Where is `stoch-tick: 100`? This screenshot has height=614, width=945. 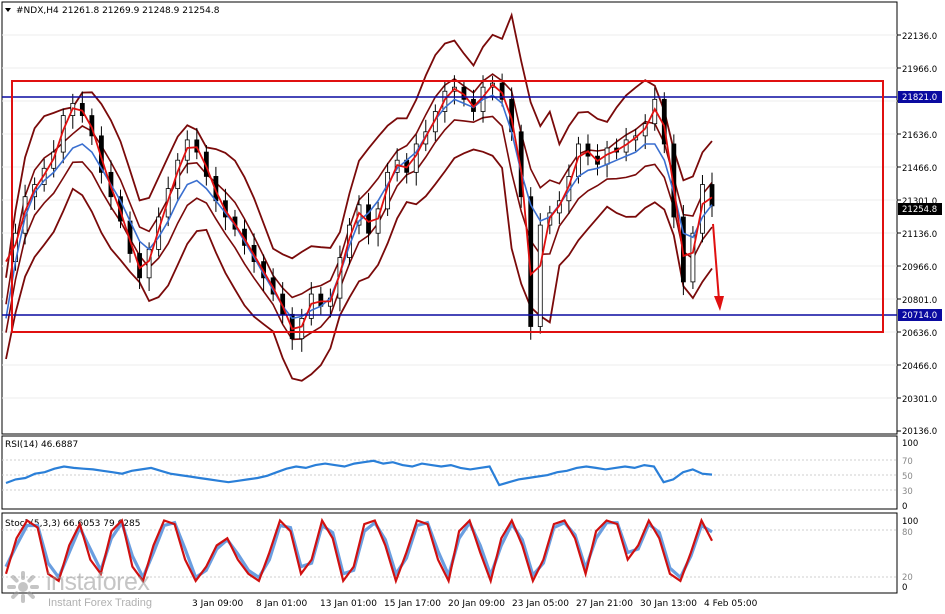
stoch-tick: 100 is located at coordinates (910, 522).